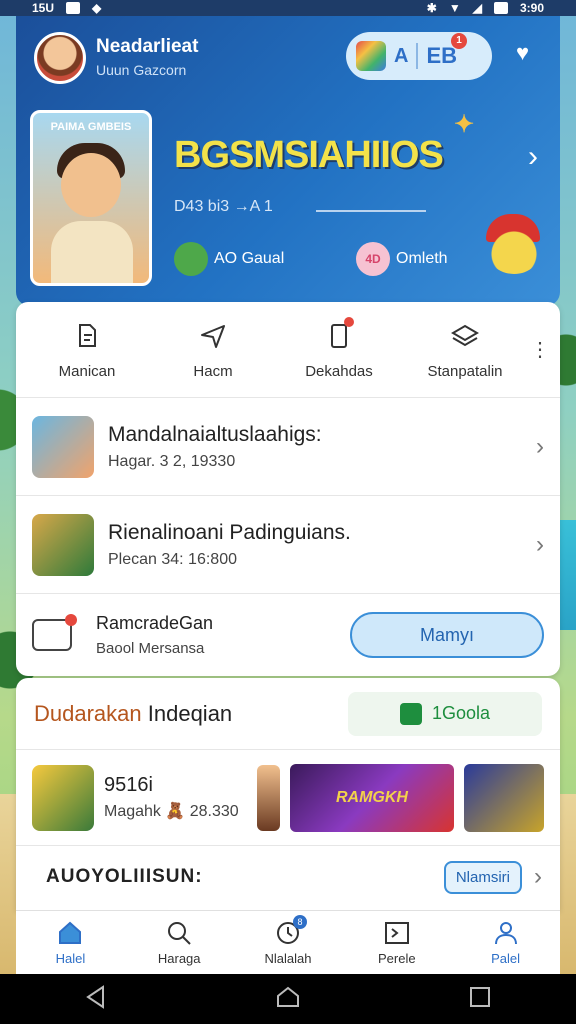  I want to click on section-header: Dudarakan Indeqian 1Goola, so click(288, 714).